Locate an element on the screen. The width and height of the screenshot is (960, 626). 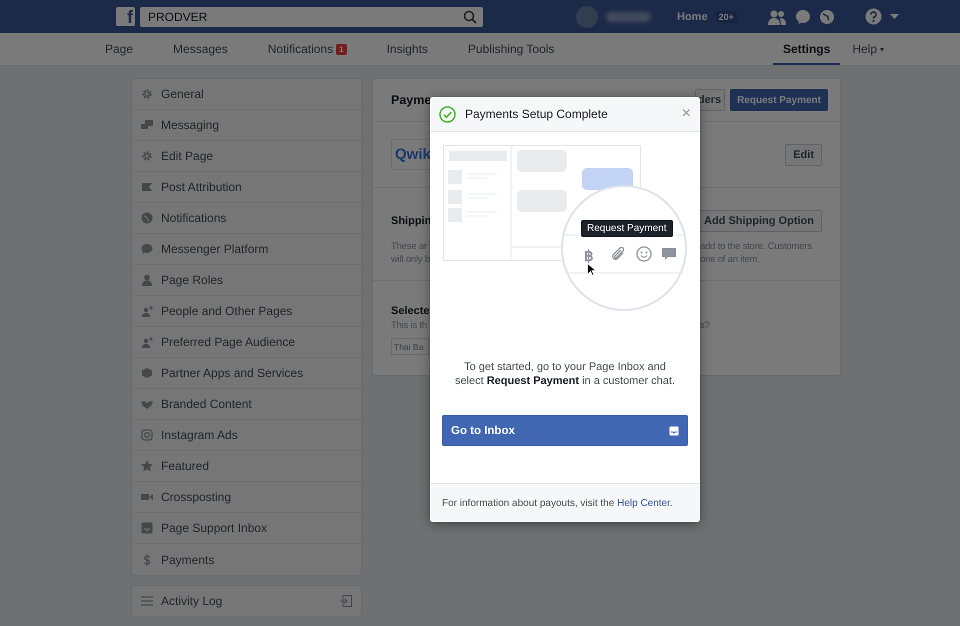
sidebar-item: Page Support Inbox is located at coordinates (246, 528).